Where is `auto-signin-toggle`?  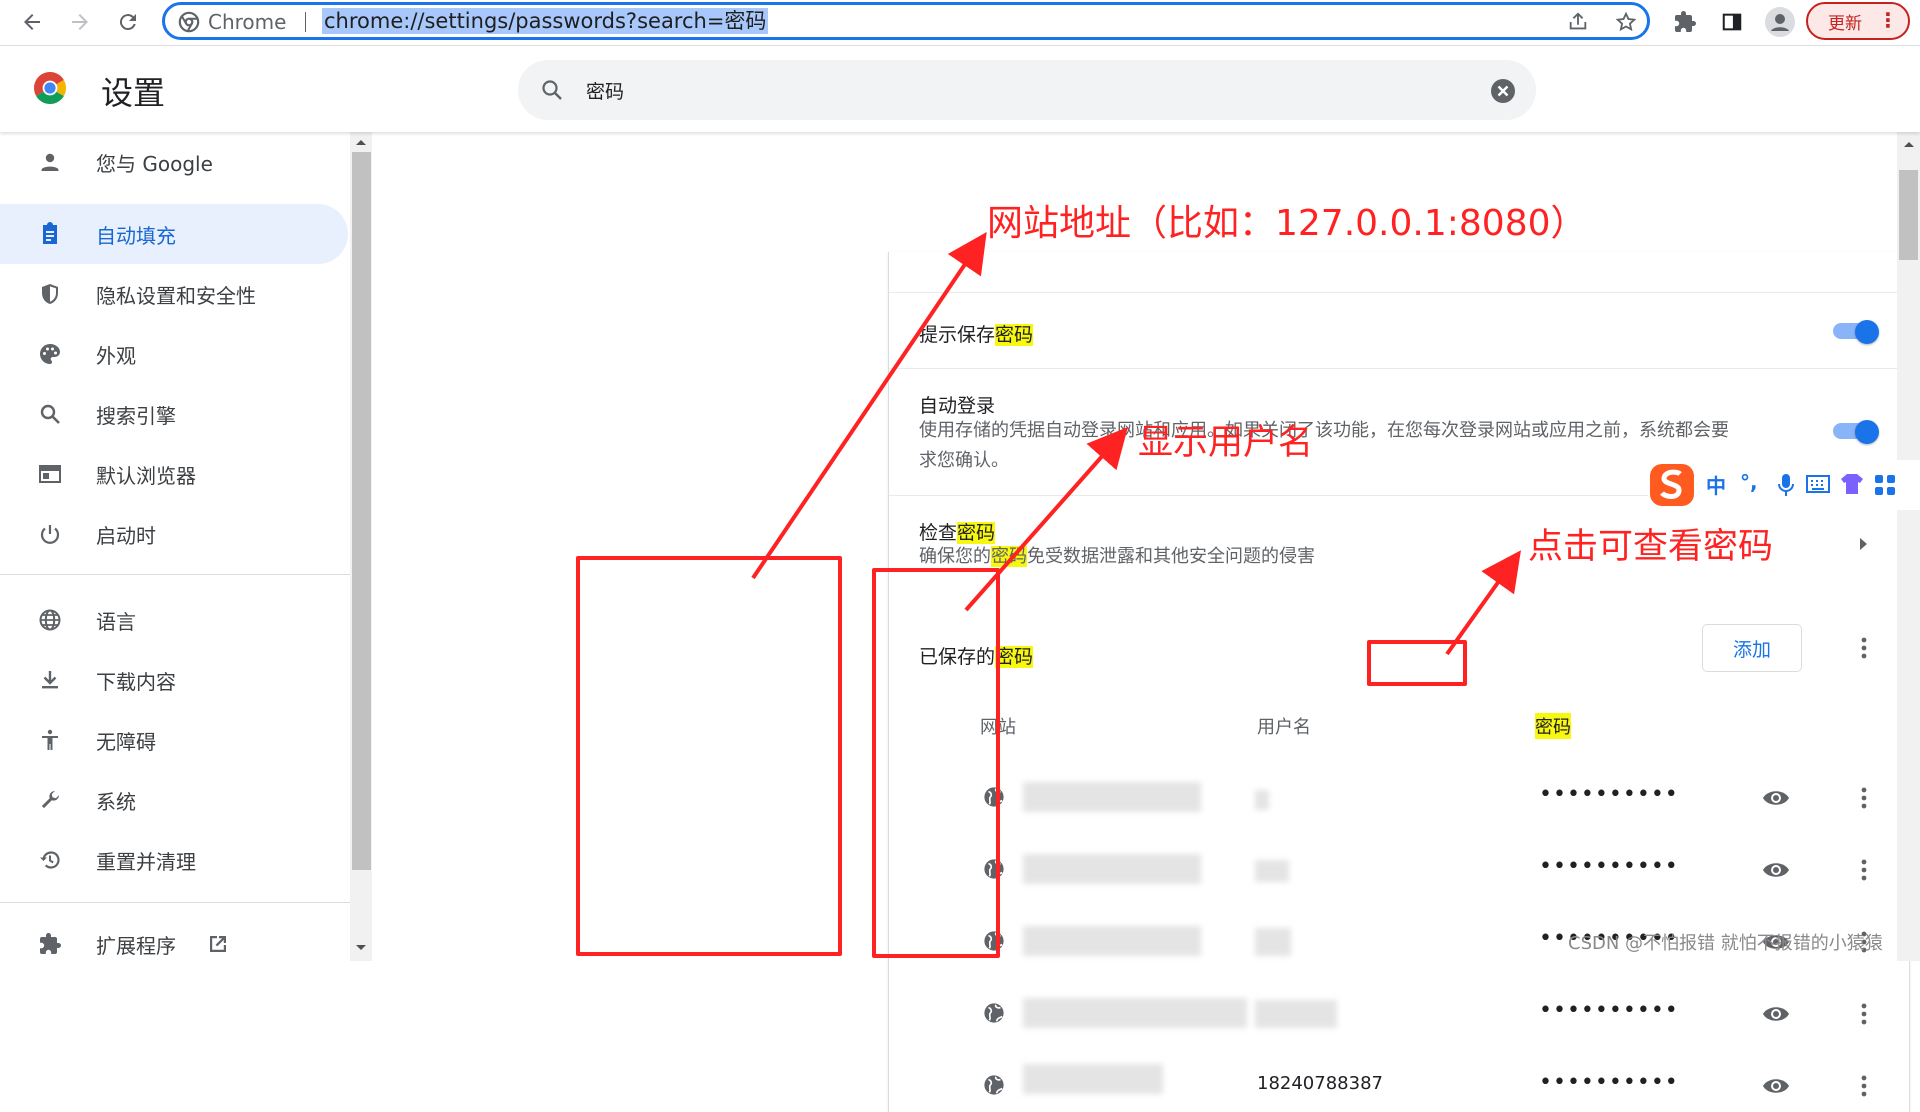
auto-signin-toggle is located at coordinates (1856, 432).